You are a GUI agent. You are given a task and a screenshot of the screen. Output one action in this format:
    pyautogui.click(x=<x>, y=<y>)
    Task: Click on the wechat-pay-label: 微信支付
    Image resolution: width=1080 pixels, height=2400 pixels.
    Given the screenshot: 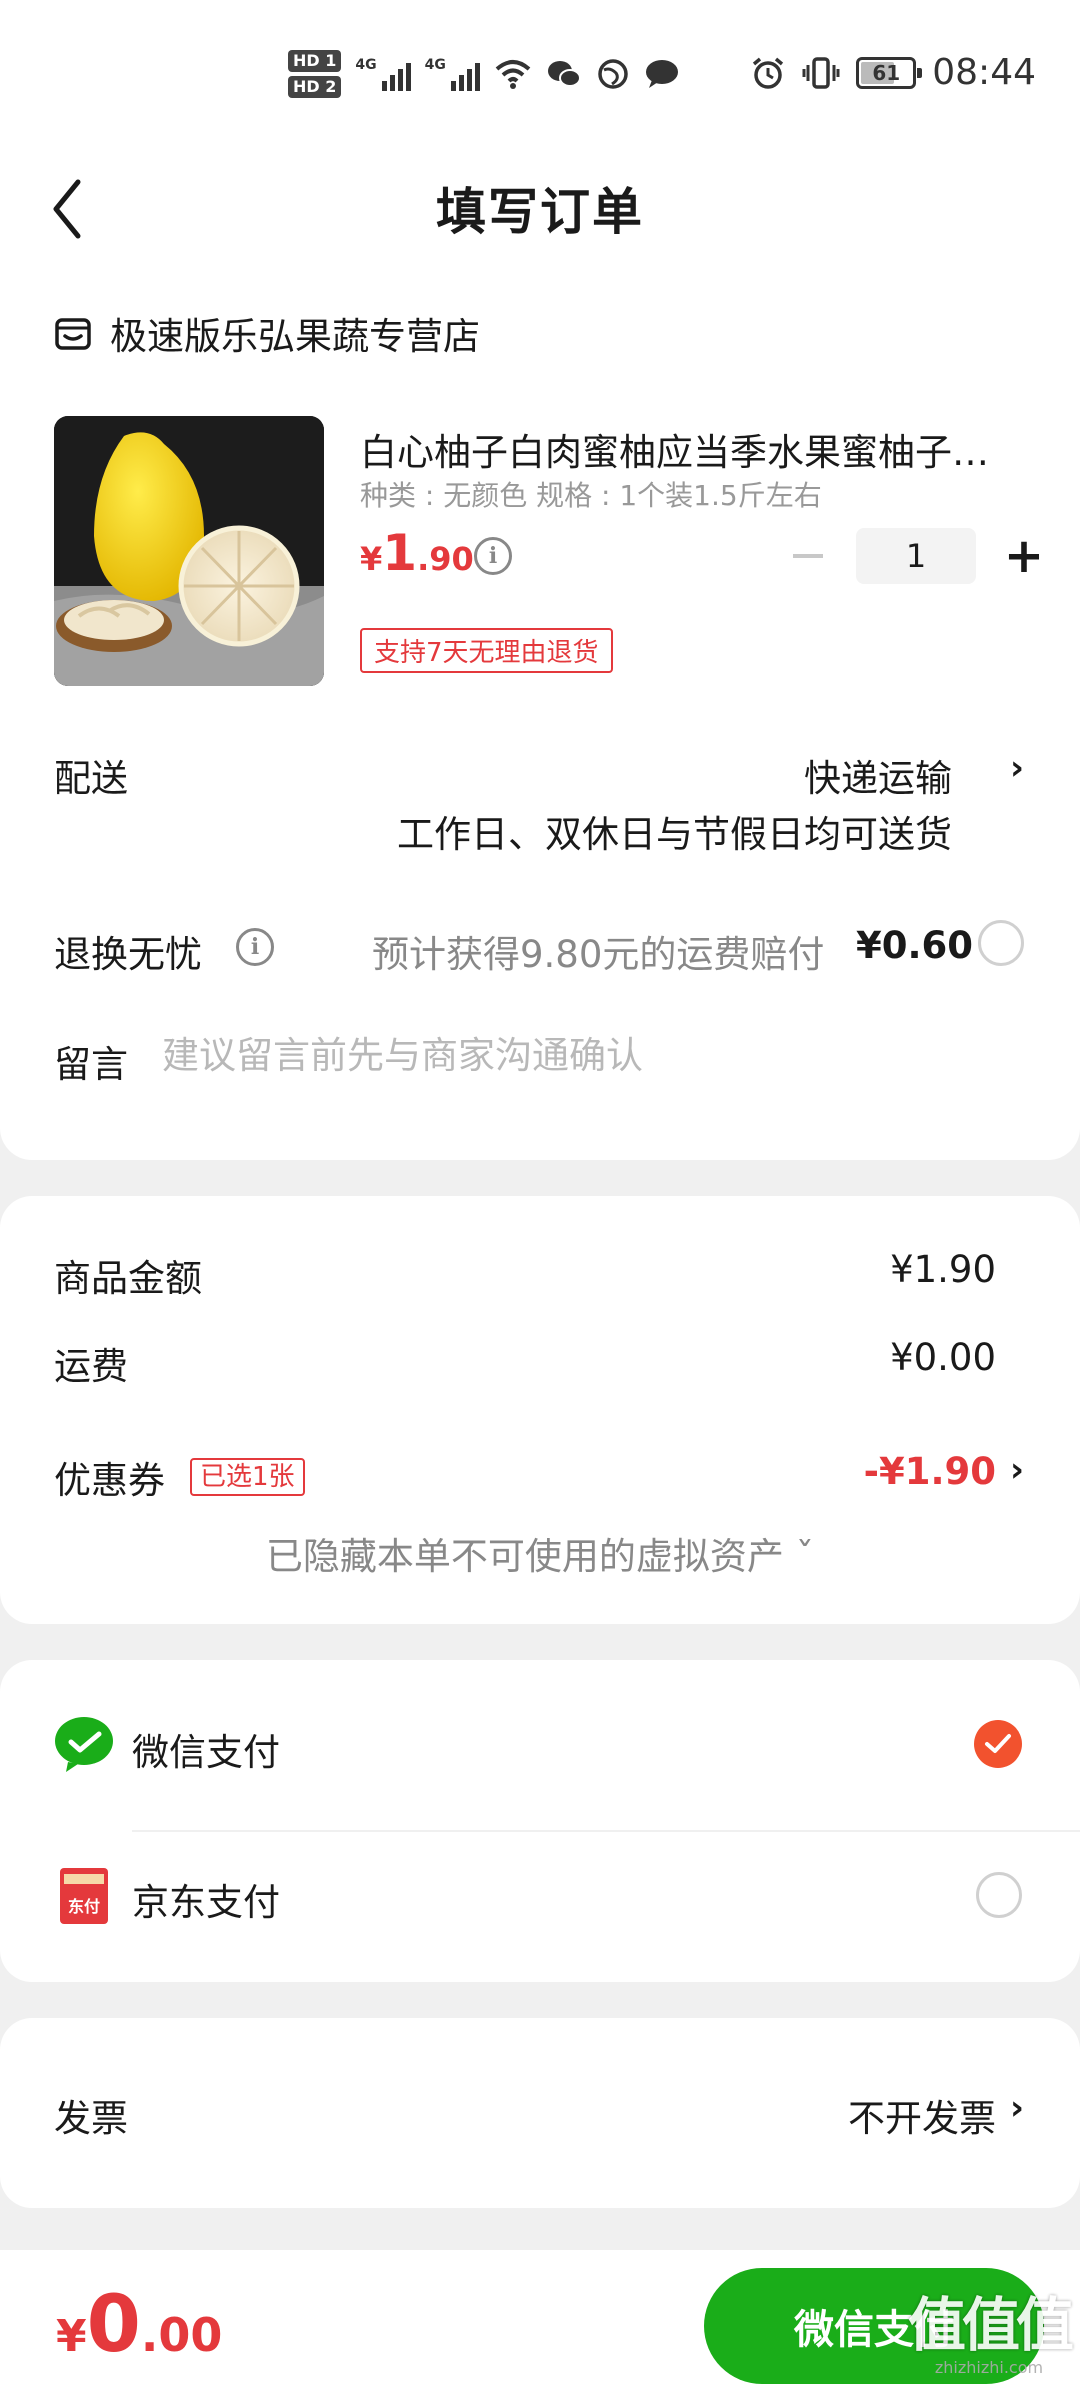 What is the action you would take?
    pyautogui.click(x=206, y=1752)
    